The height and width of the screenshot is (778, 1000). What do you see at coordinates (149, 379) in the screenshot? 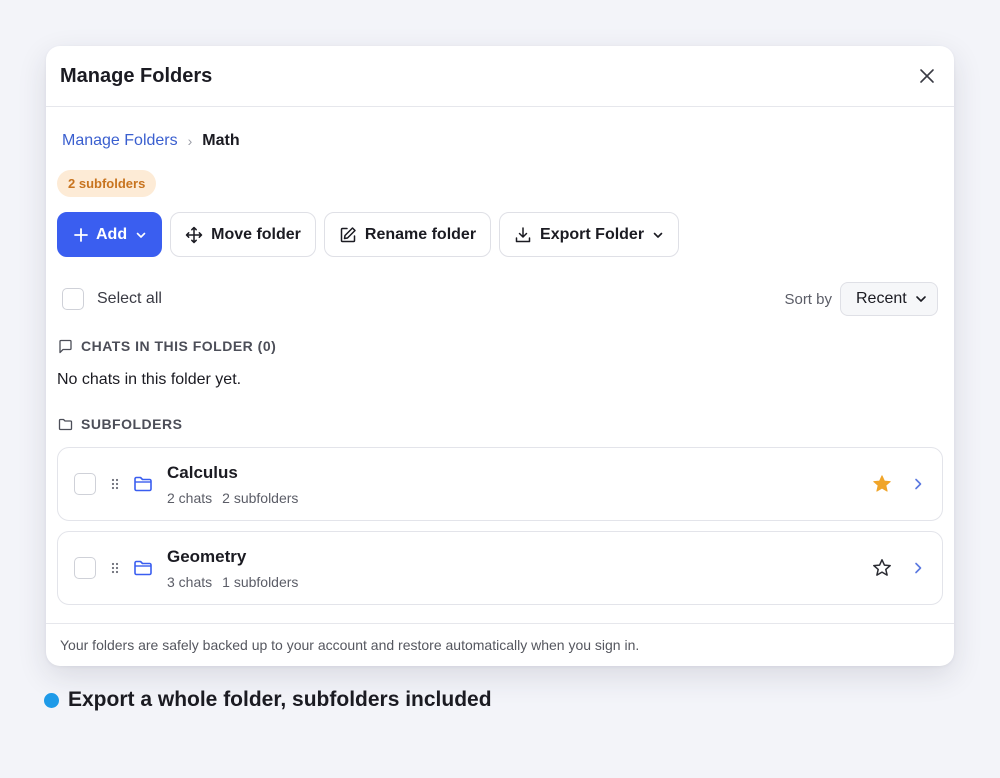
I see `empty-chats-text: No chats in this folder yet.` at bounding box center [149, 379].